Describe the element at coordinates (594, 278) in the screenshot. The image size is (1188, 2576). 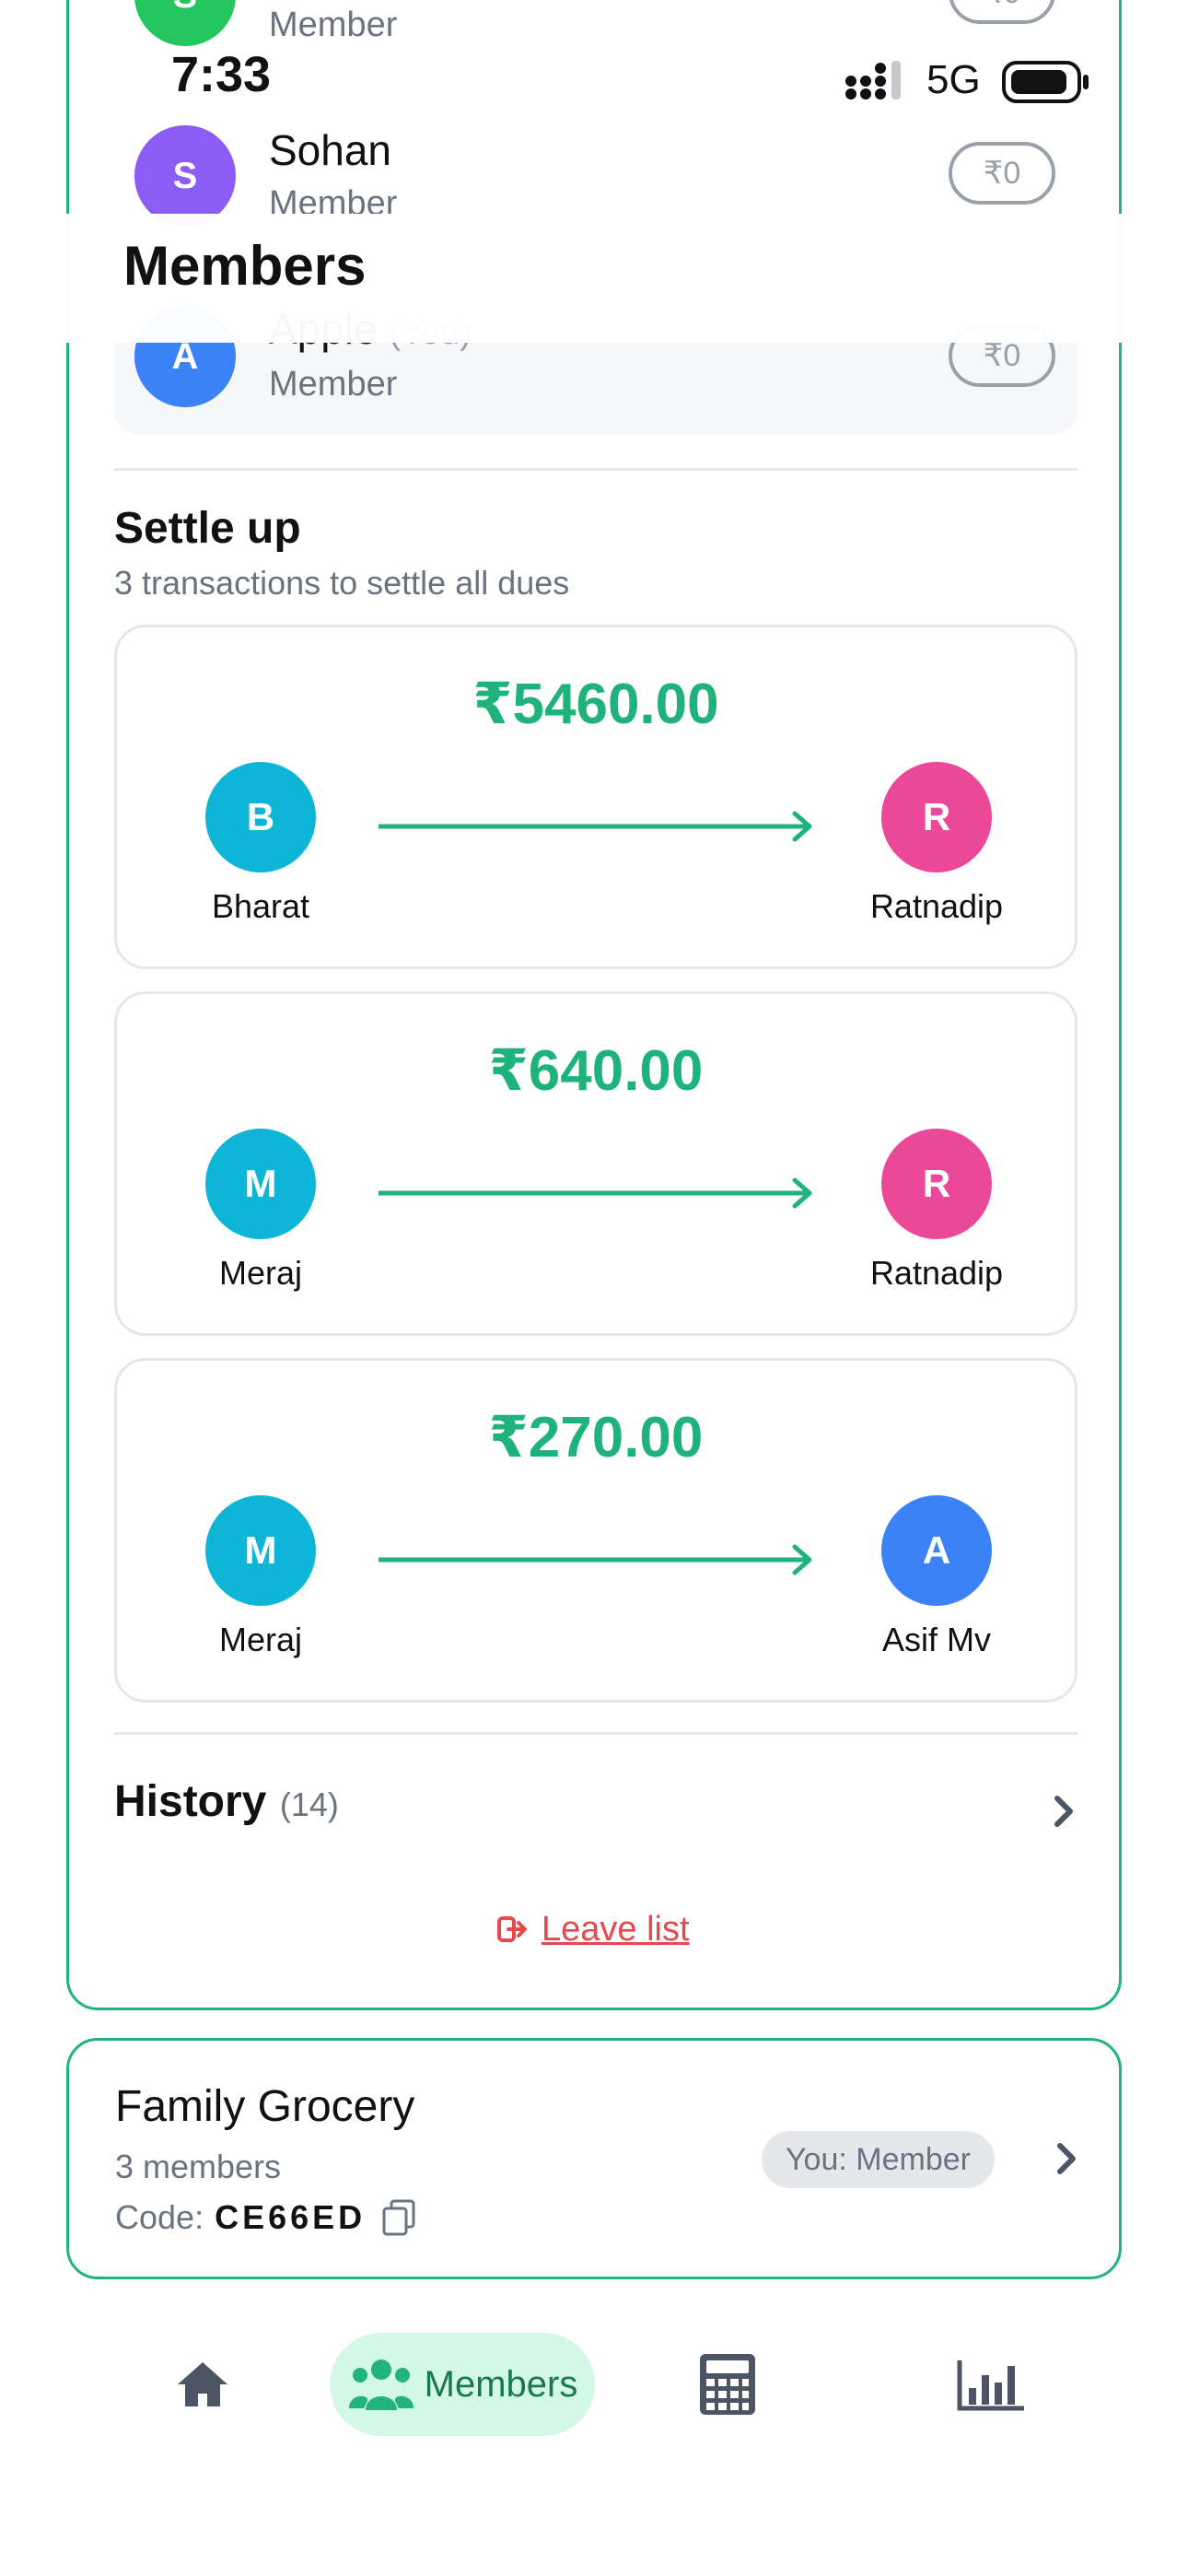
I see `sticky-header: Members` at that location.